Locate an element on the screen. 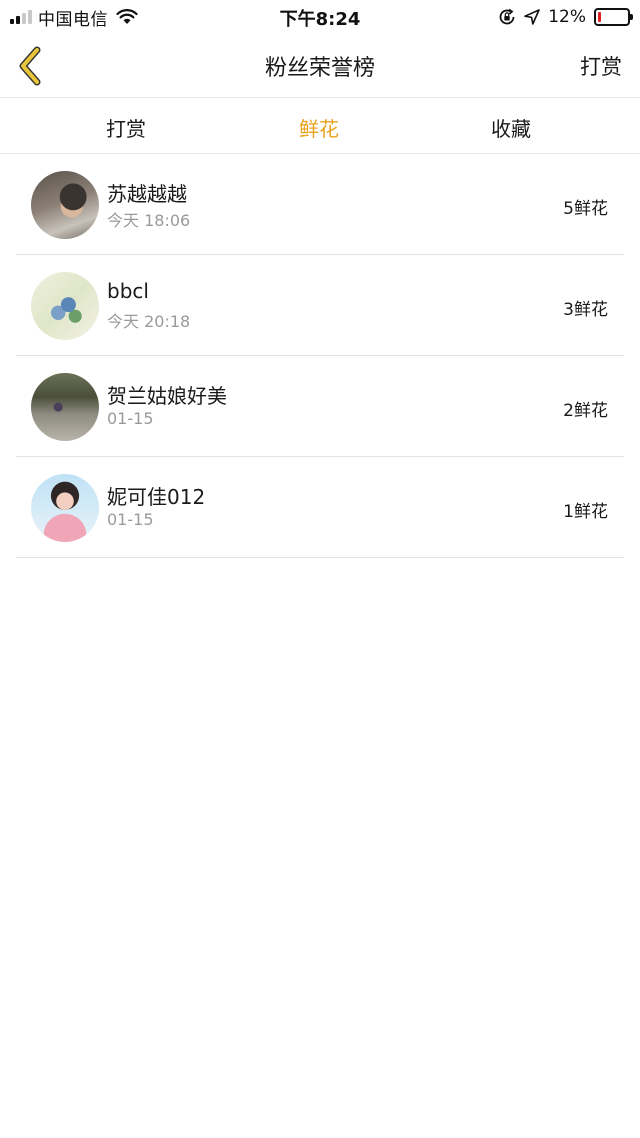 Image resolution: width=640 pixels, height=1138 pixels. user-name: 苏越越越 is located at coordinates (147, 194).